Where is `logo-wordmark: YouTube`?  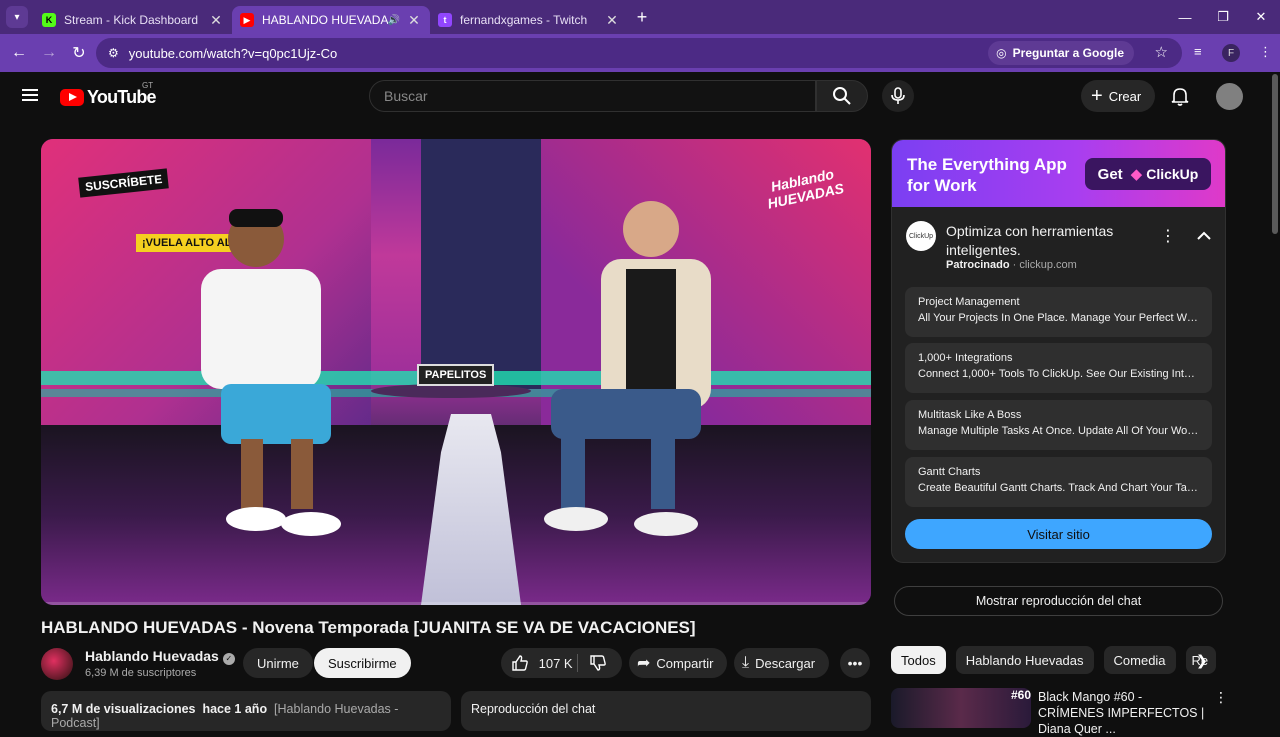 logo-wordmark: YouTube is located at coordinates (122, 97).